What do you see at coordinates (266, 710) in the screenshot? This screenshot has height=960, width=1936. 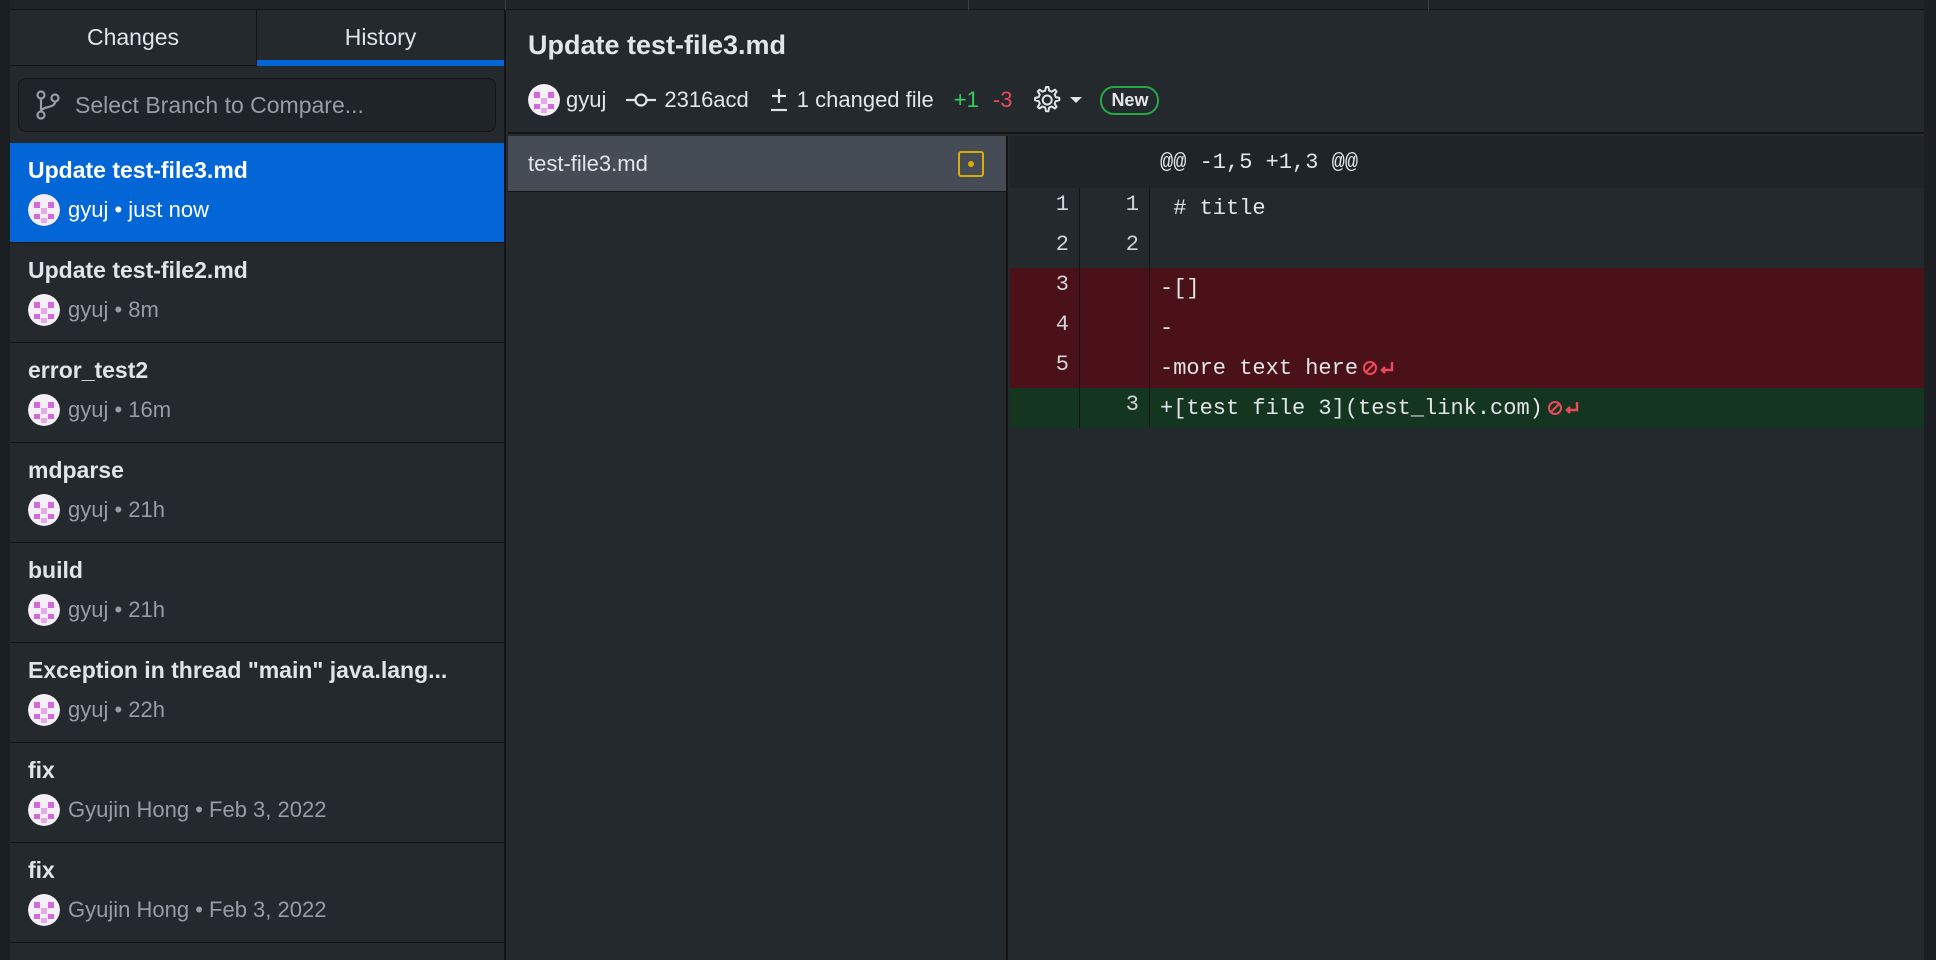 I see `commit-item-meta: gyuj • 22h` at bounding box center [266, 710].